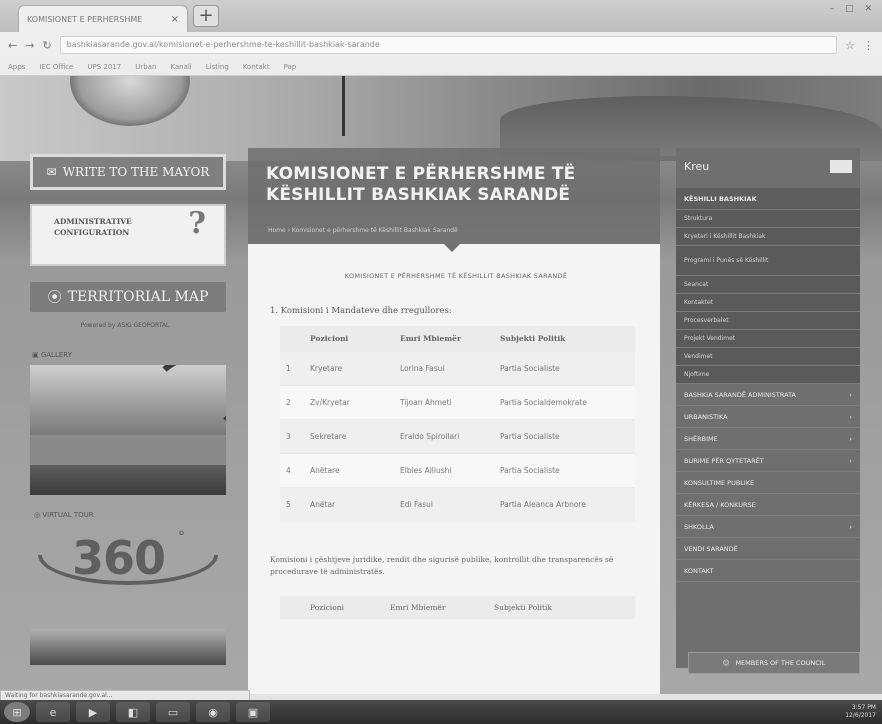 The height and width of the screenshot is (724, 882). What do you see at coordinates (133, 712) in the screenshot?
I see `office-icon: ◧` at bounding box center [133, 712].